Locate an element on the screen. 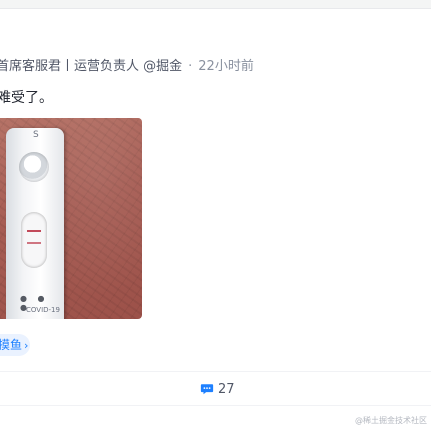 The width and height of the screenshot is (431, 431). test-cassette: S ● ● ● COVID-19 is located at coordinates (35, 223).